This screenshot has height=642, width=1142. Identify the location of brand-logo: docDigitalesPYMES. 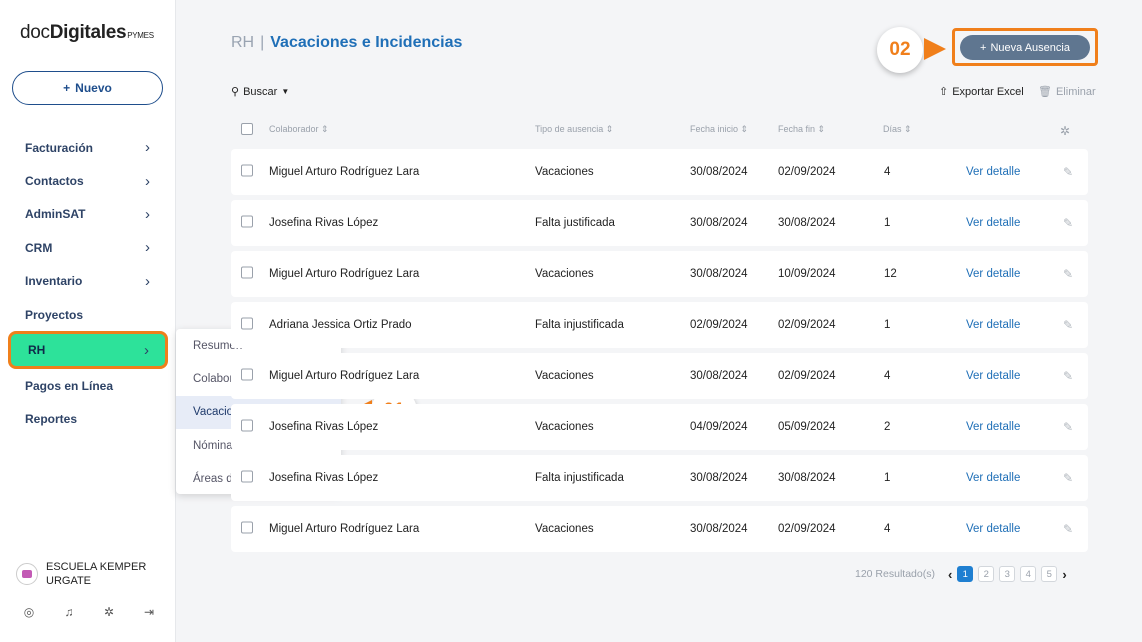
(87, 33).